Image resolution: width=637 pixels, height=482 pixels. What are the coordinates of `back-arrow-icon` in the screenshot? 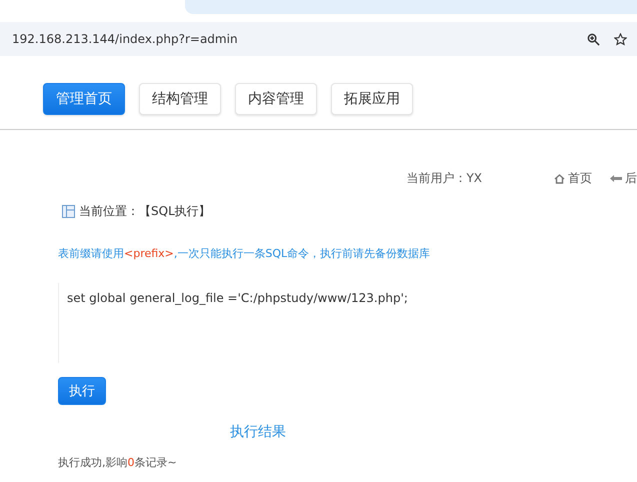 It's located at (616, 178).